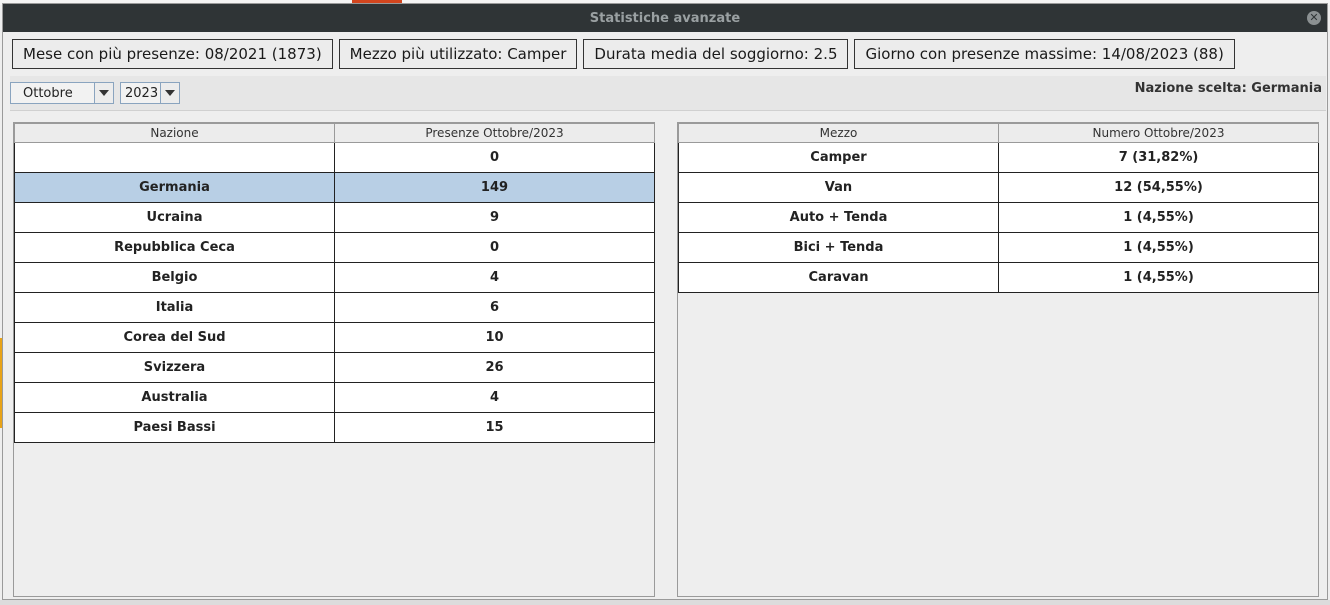 This screenshot has height=605, width=1330. I want to click on cell-value: 6, so click(494, 307).